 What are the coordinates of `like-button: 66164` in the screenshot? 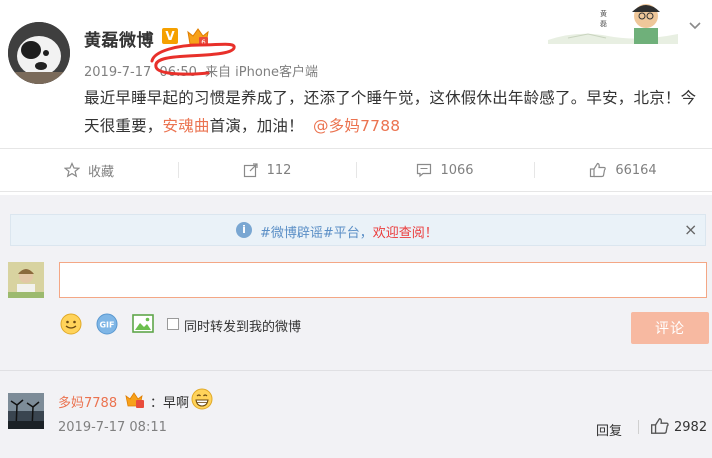 It's located at (623, 170).